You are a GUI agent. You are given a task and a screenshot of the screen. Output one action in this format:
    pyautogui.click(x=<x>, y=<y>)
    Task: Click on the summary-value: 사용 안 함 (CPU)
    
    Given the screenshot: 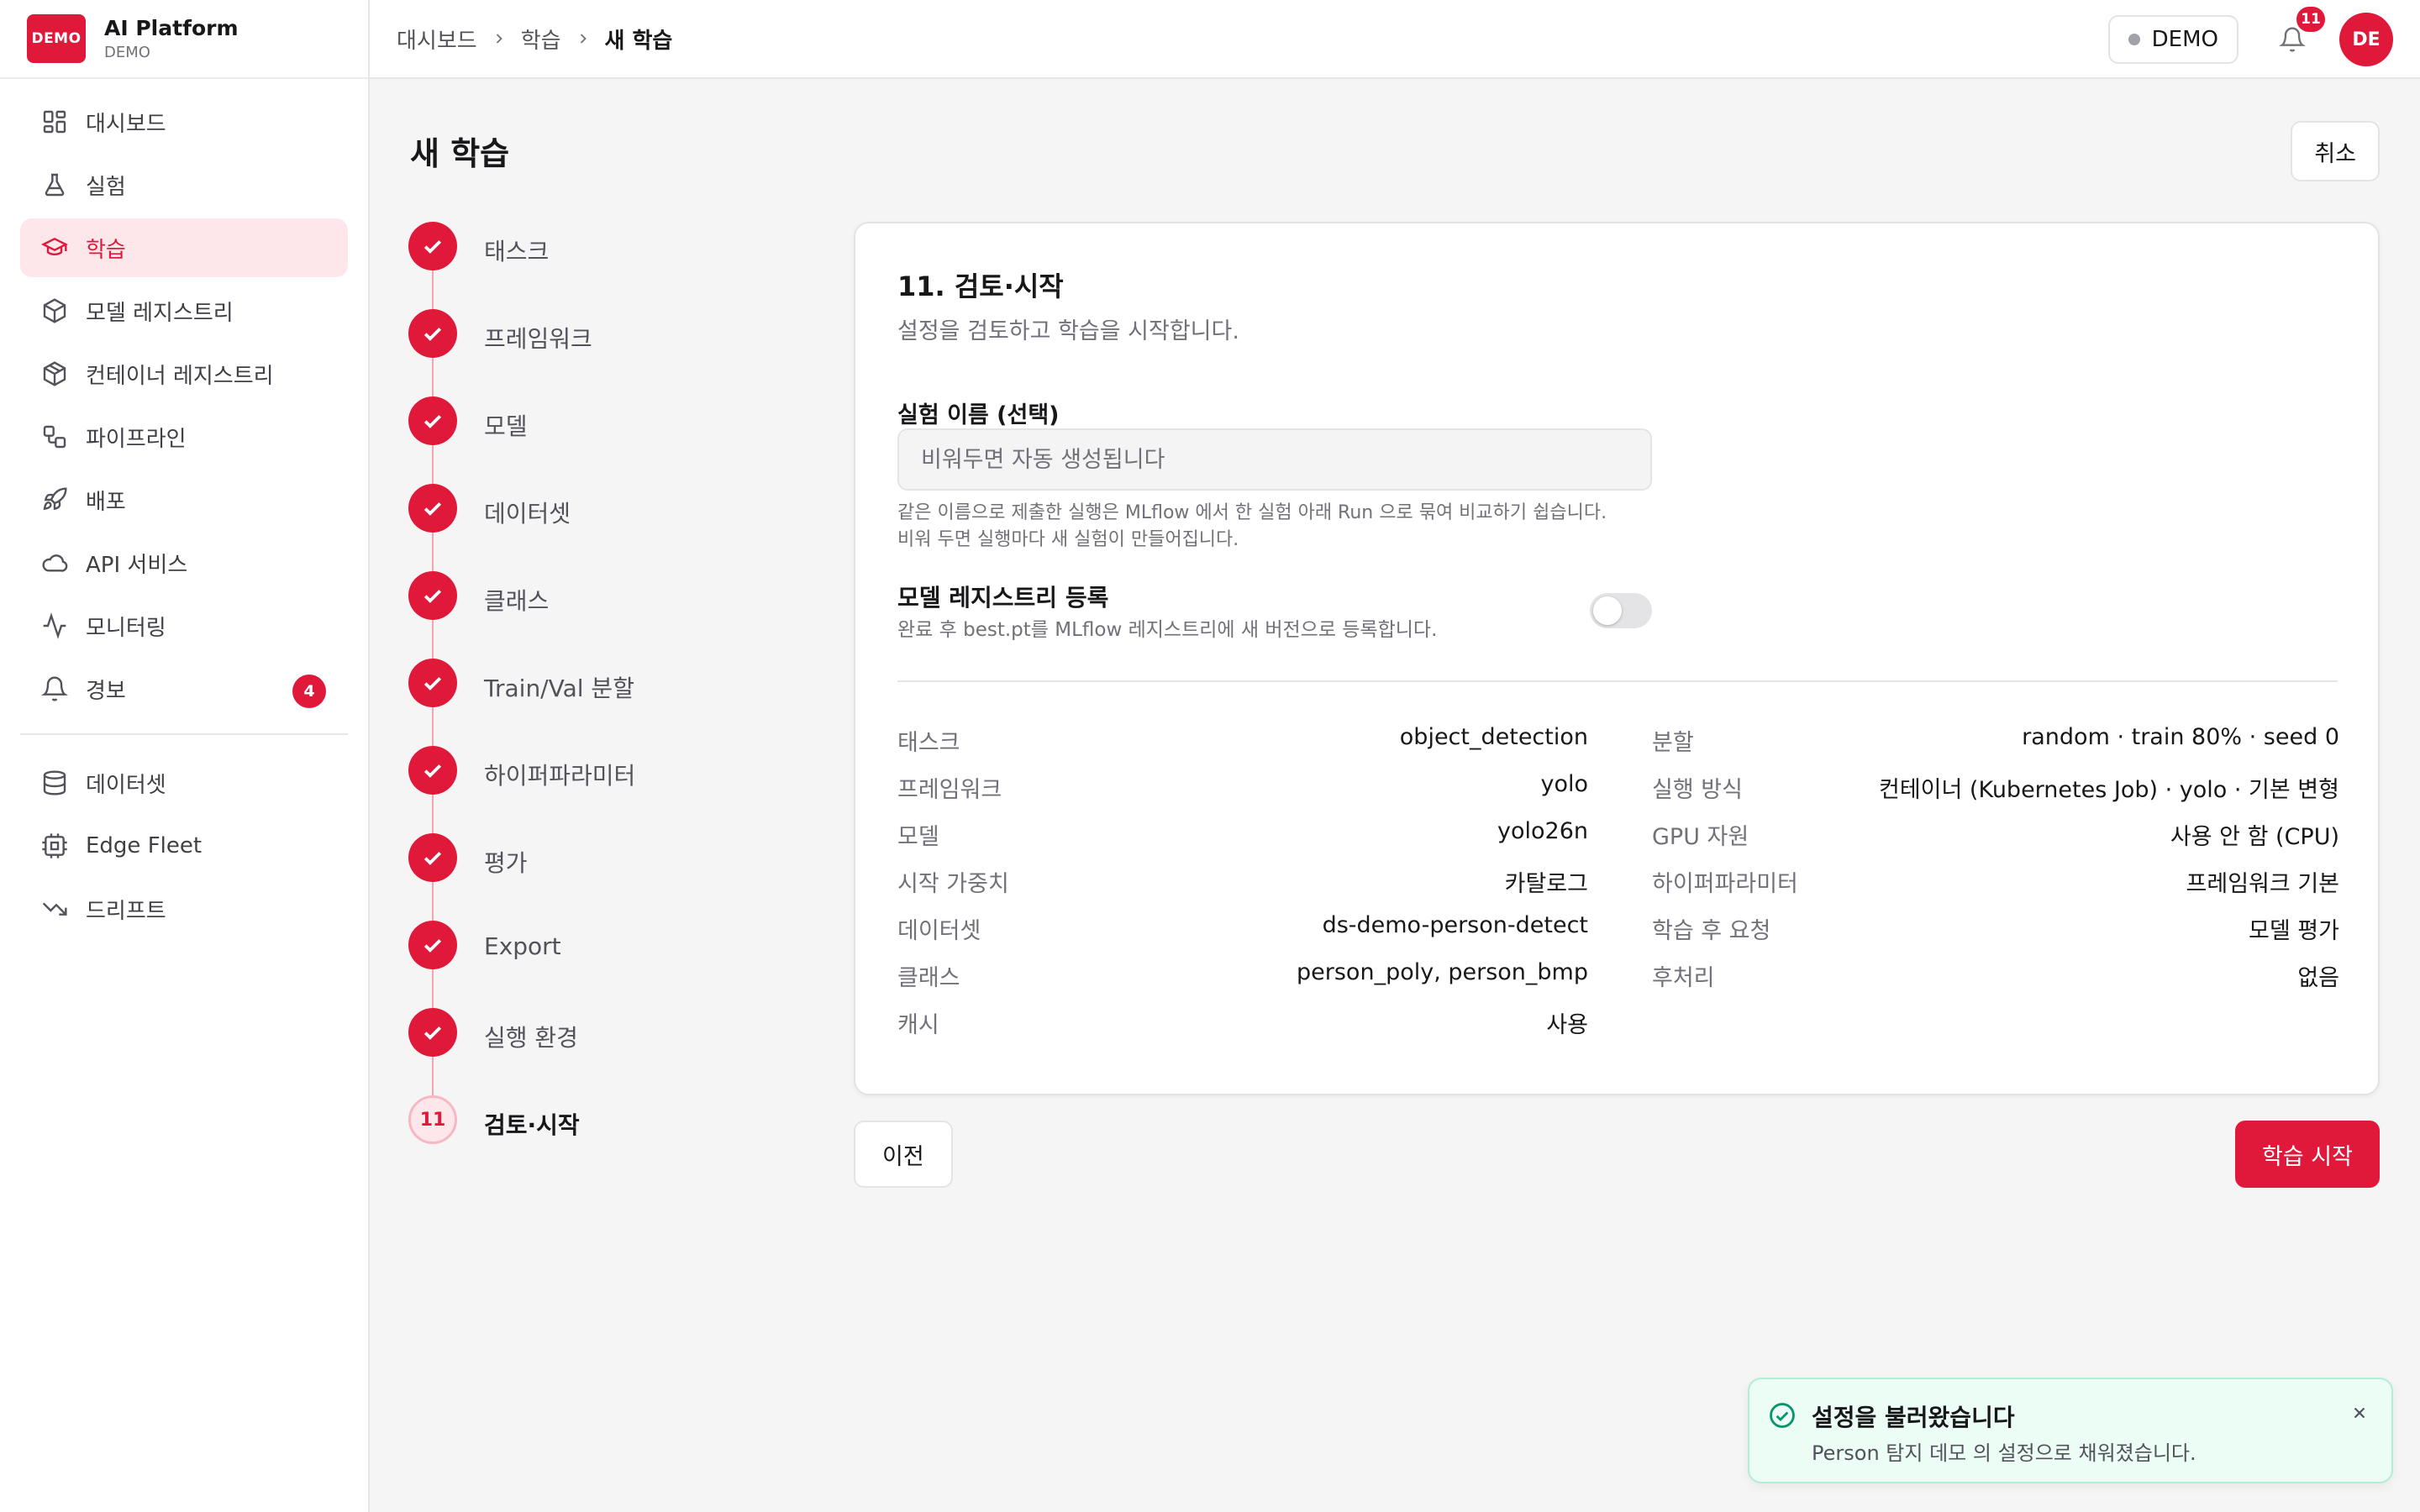 What is the action you would take?
    pyautogui.click(x=2254, y=837)
    